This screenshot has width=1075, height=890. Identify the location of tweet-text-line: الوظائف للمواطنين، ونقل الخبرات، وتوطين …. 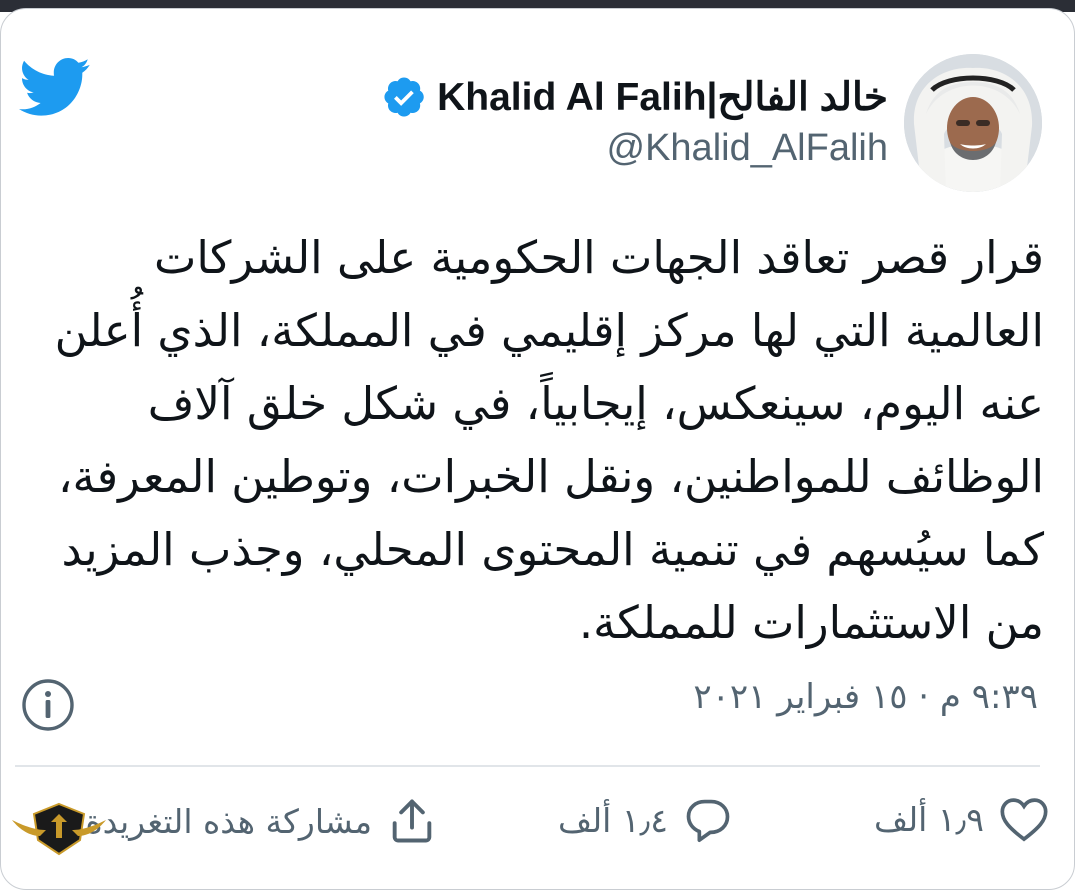
(551, 476).